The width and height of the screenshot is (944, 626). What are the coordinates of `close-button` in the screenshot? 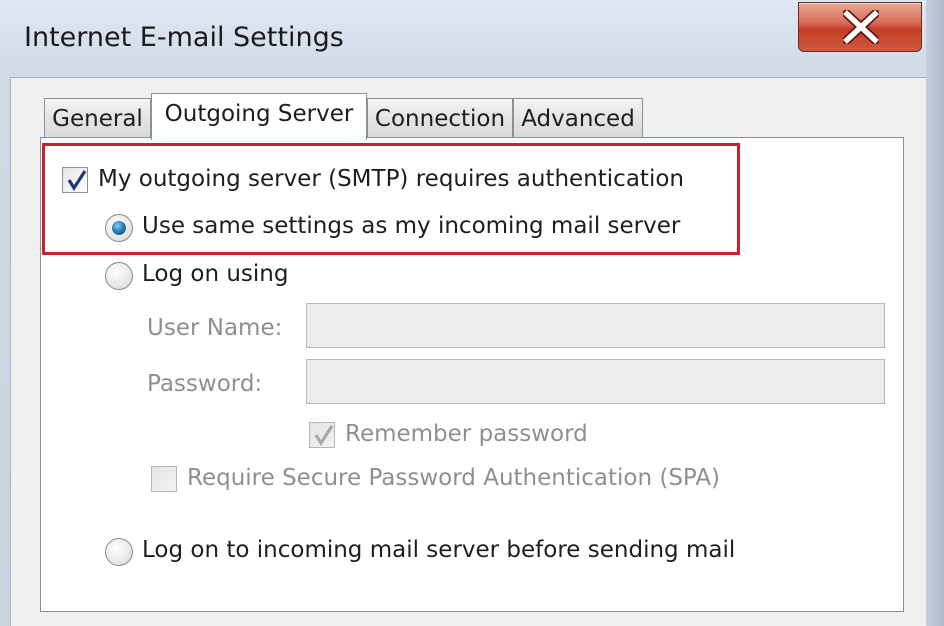 It's located at (860, 27).